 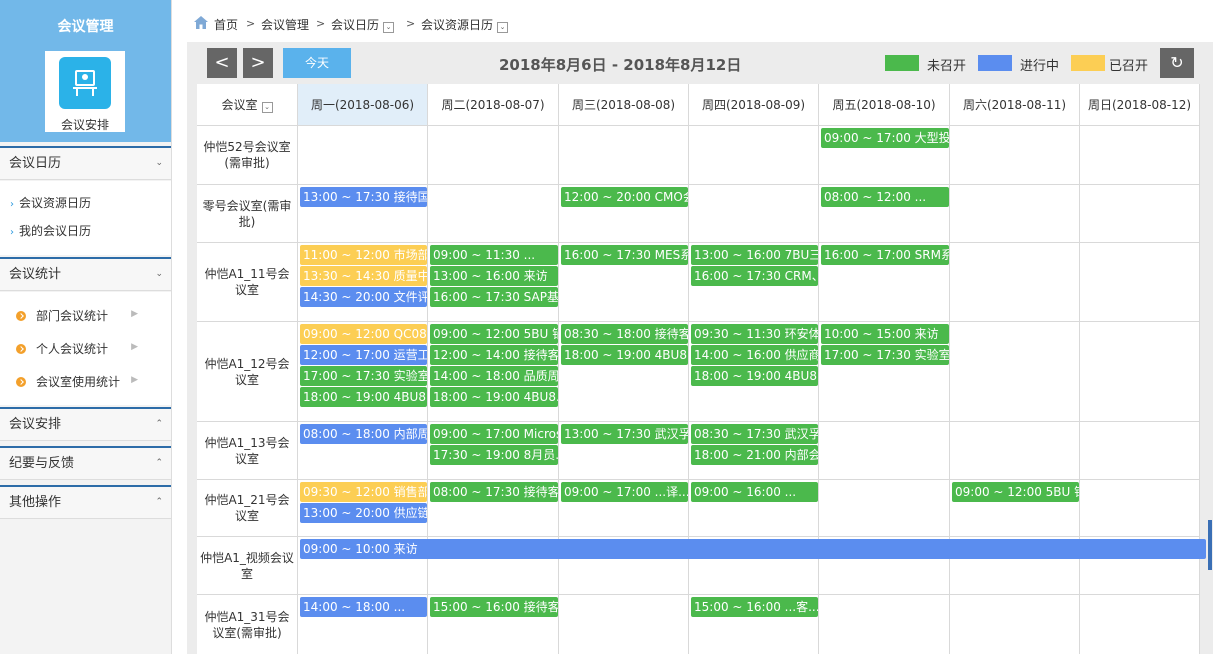 I want to click on meeting-event: 08:00 ~ 17:30 接待客户, so click(x=494, y=492).